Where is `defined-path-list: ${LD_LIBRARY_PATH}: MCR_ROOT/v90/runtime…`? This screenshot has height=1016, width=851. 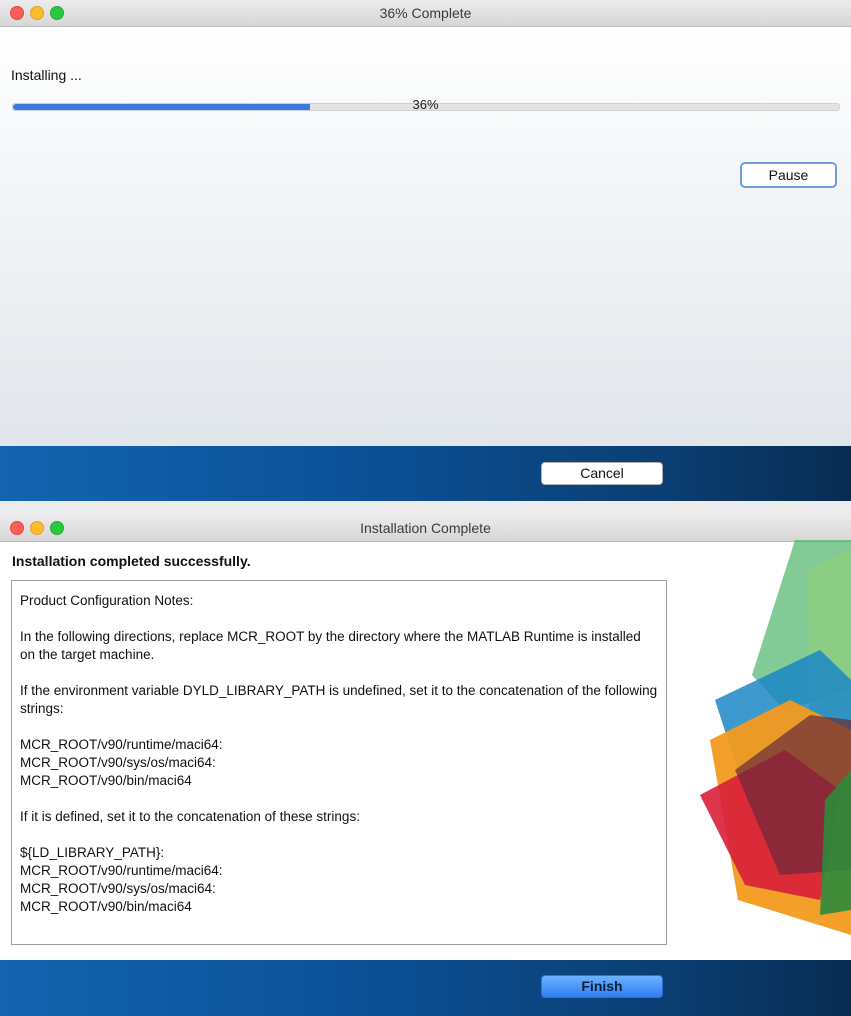
defined-path-list: ${LD_LIBRARY_PATH}: MCR_ROOT/v90/runtime… is located at coordinates (339, 880).